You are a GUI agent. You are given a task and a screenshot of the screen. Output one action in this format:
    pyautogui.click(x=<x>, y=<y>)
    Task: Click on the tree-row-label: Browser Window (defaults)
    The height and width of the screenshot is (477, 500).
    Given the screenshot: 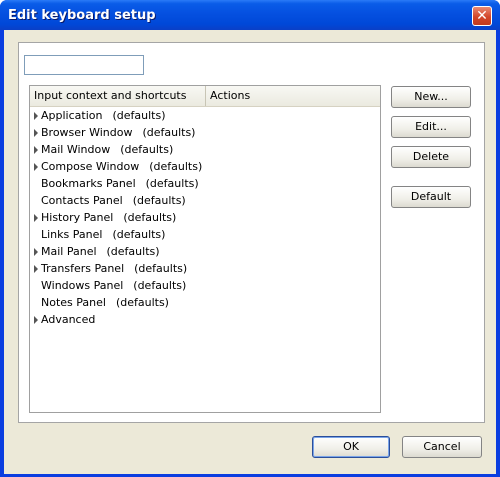 What is the action you would take?
    pyautogui.click(x=118, y=132)
    